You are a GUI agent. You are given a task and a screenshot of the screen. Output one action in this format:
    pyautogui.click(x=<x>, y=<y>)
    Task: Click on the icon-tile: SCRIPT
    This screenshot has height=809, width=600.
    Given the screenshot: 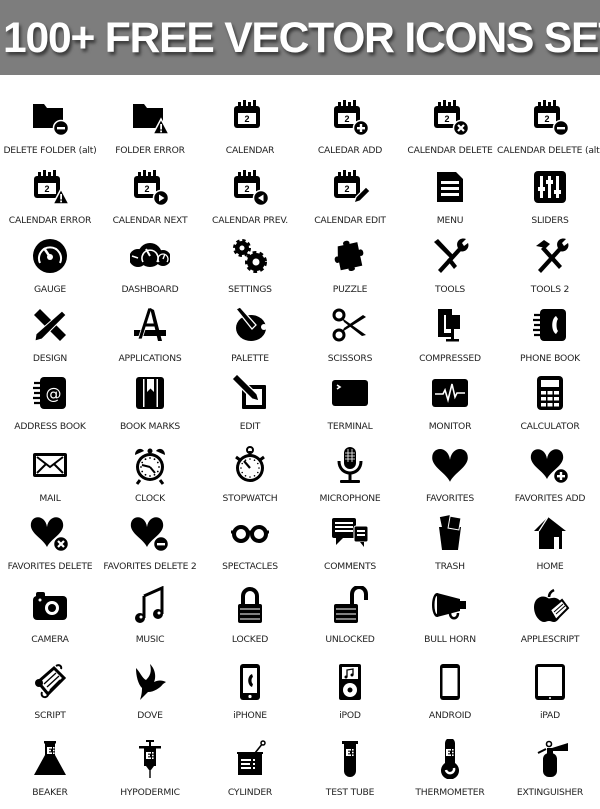 What is the action you would take?
    pyautogui.click(x=50, y=697)
    